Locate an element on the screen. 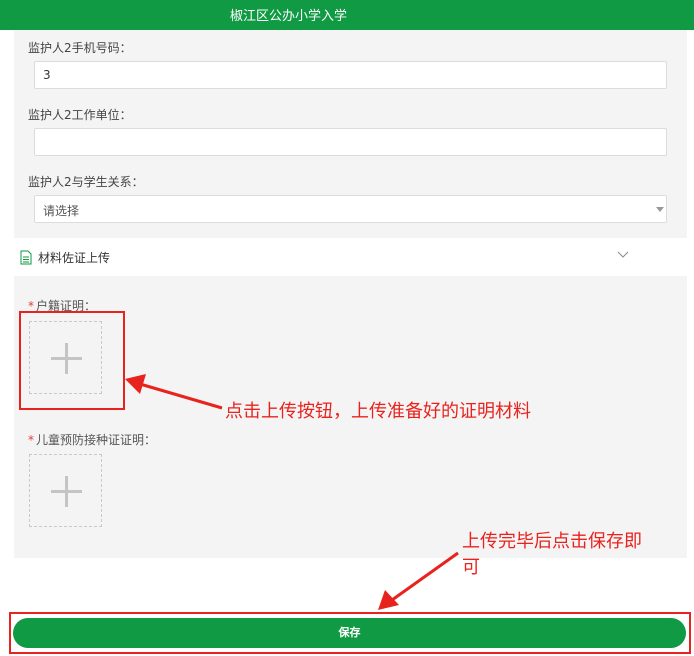 Image resolution: width=694 pixels, height=656 pixels. save-hint-line2: 可 is located at coordinates (471, 567).